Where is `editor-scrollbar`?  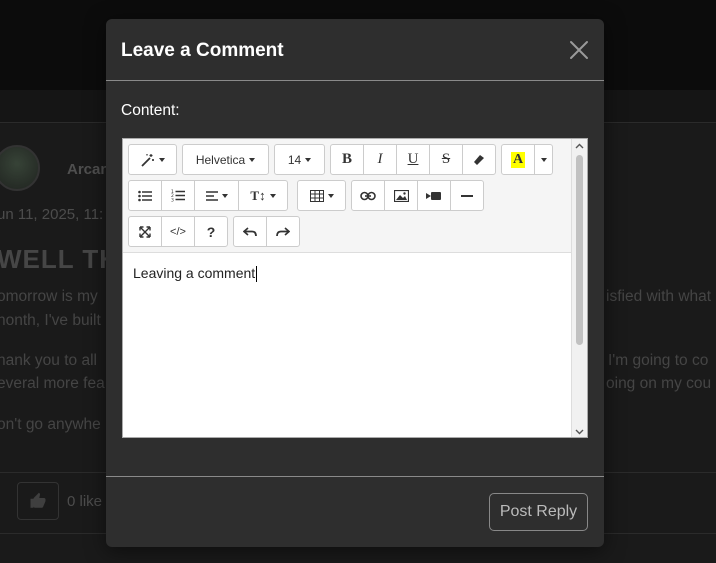 editor-scrollbar is located at coordinates (579, 288).